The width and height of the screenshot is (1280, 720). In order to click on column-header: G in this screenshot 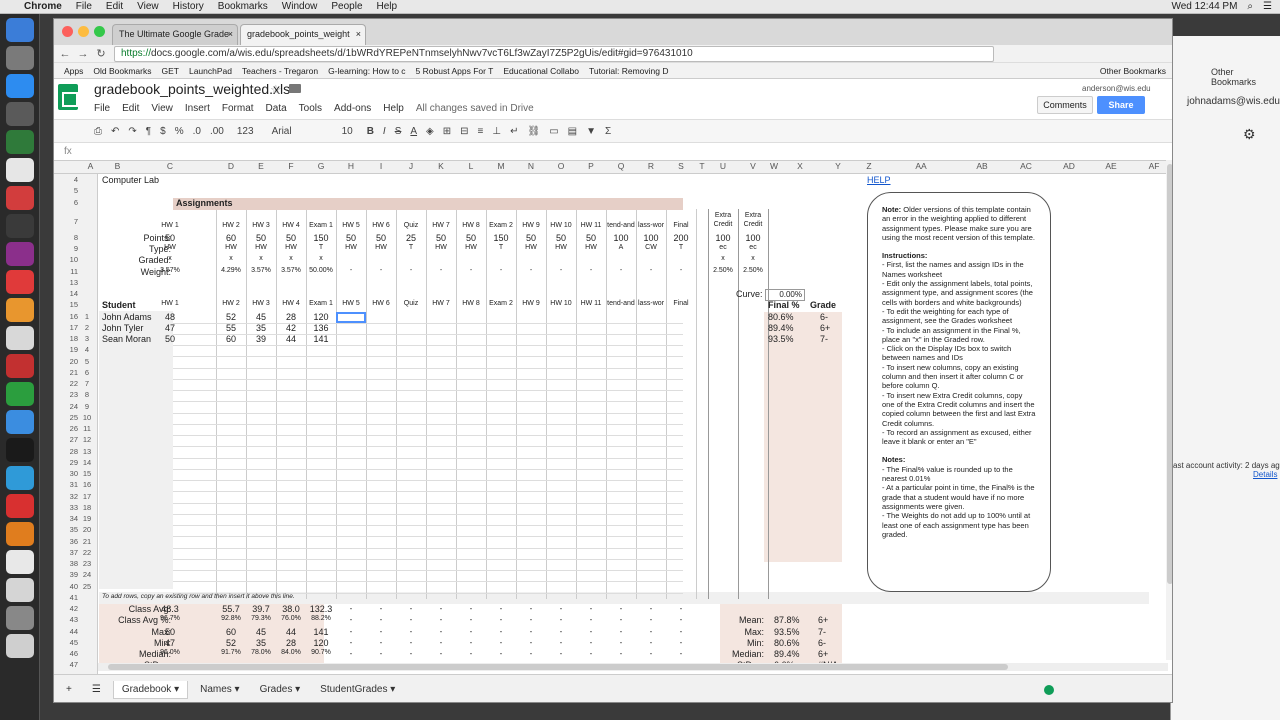, I will do `click(321, 166)`.